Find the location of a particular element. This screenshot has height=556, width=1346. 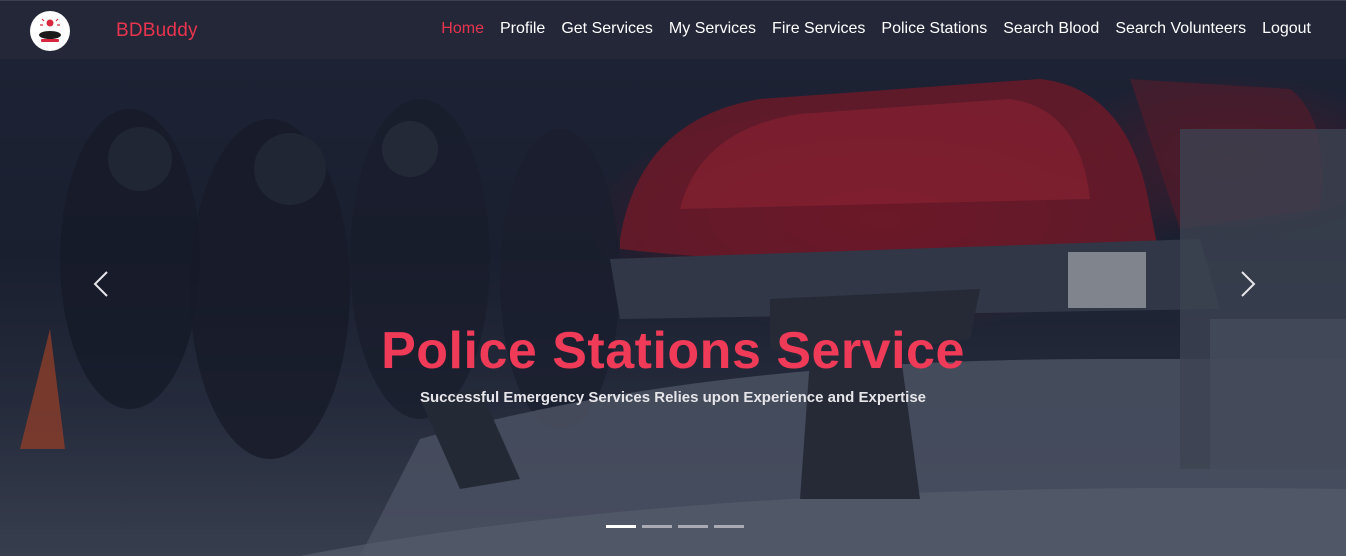

chevron-right-icon is located at coordinates (1248, 284).